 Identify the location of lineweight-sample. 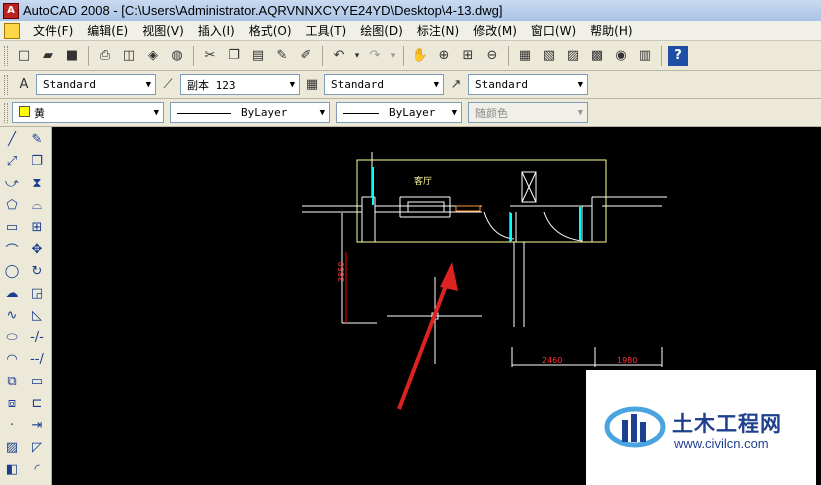
(361, 113).